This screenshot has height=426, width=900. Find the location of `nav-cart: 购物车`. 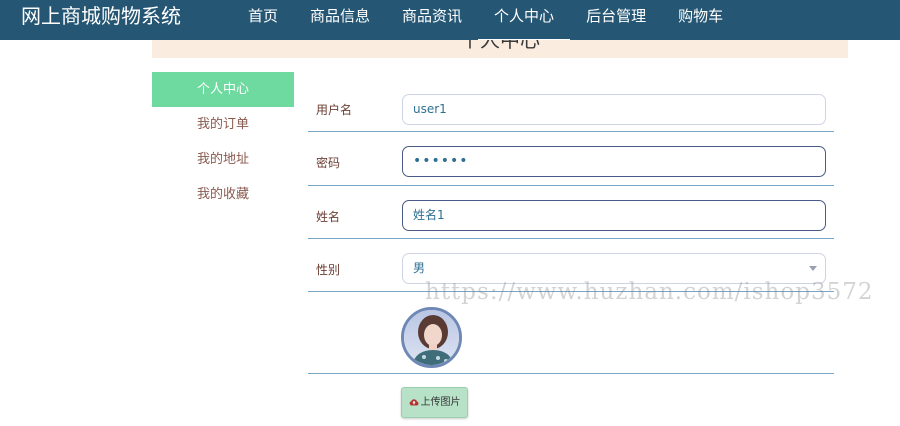

nav-cart: 购物车 is located at coordinates (700, 20).